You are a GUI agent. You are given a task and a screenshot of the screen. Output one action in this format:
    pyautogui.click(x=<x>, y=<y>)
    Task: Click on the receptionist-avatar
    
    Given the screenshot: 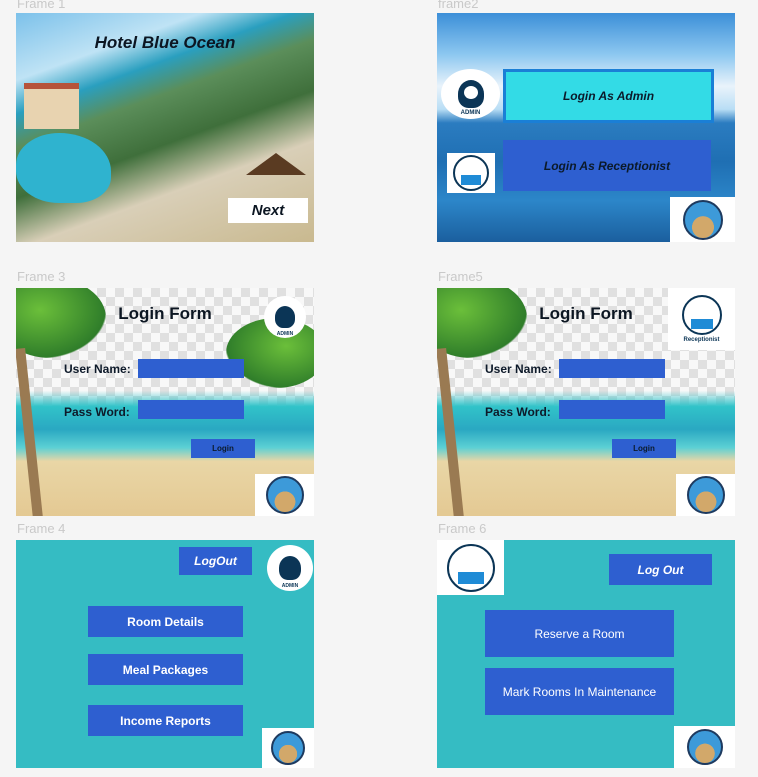 What is the action you would take?
    pyautogui.click(x=470, y=567)
    